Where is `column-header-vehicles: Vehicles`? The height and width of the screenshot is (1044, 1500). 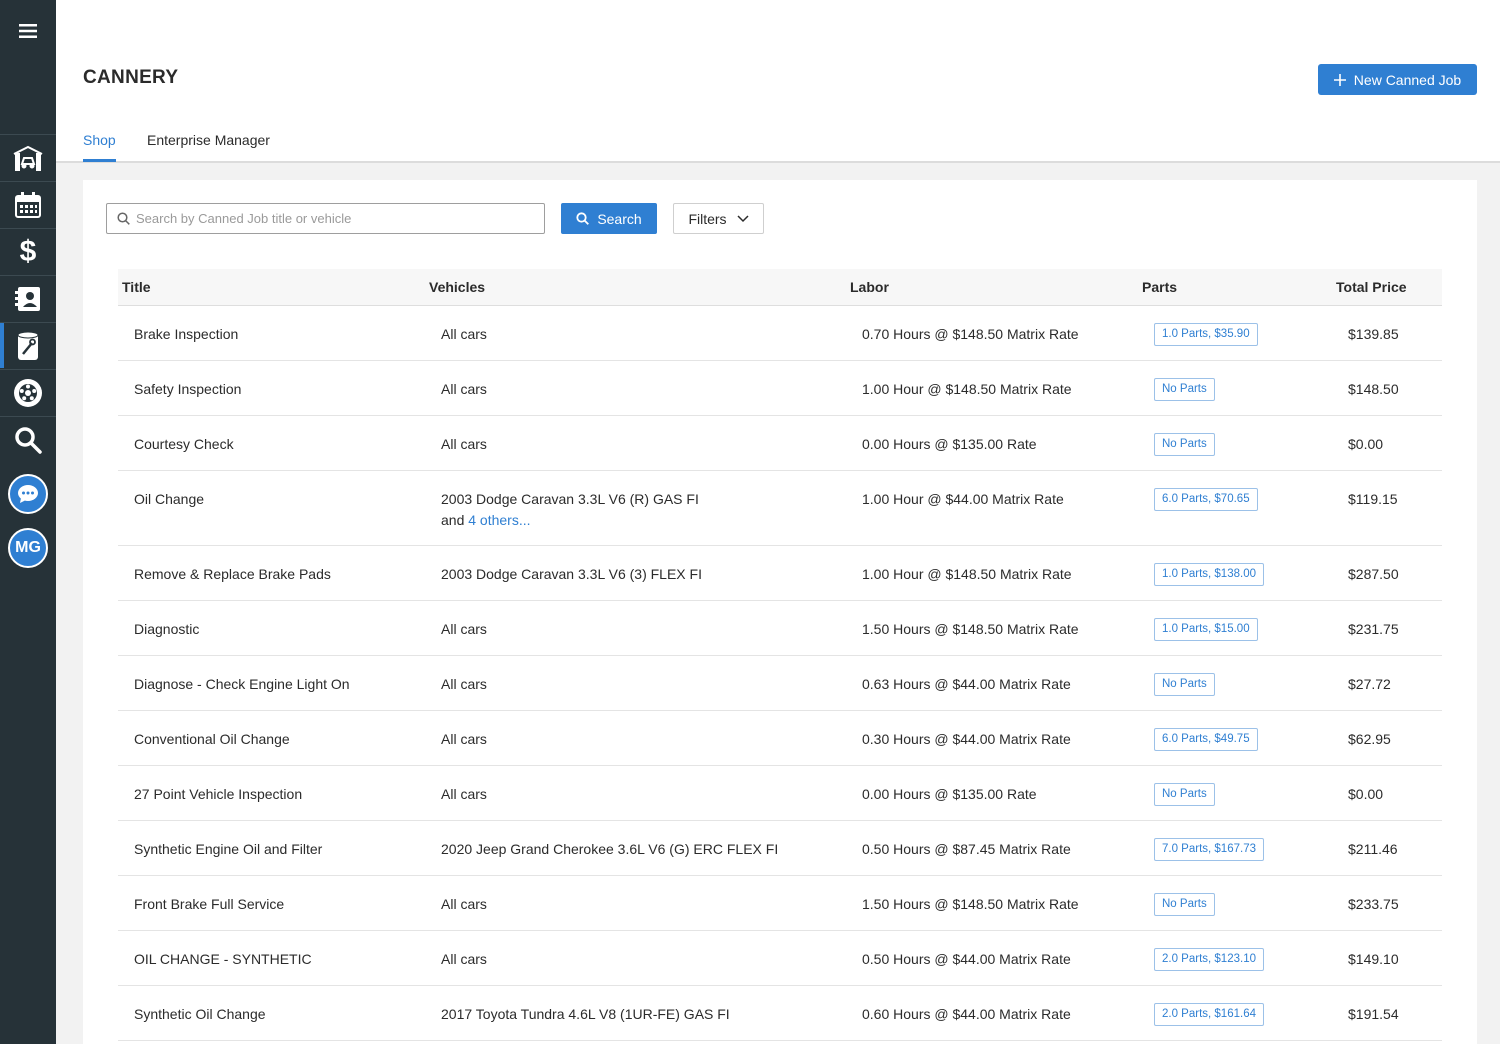 column-header-vehicles: Vehicles is located at coordinates (457, 287).